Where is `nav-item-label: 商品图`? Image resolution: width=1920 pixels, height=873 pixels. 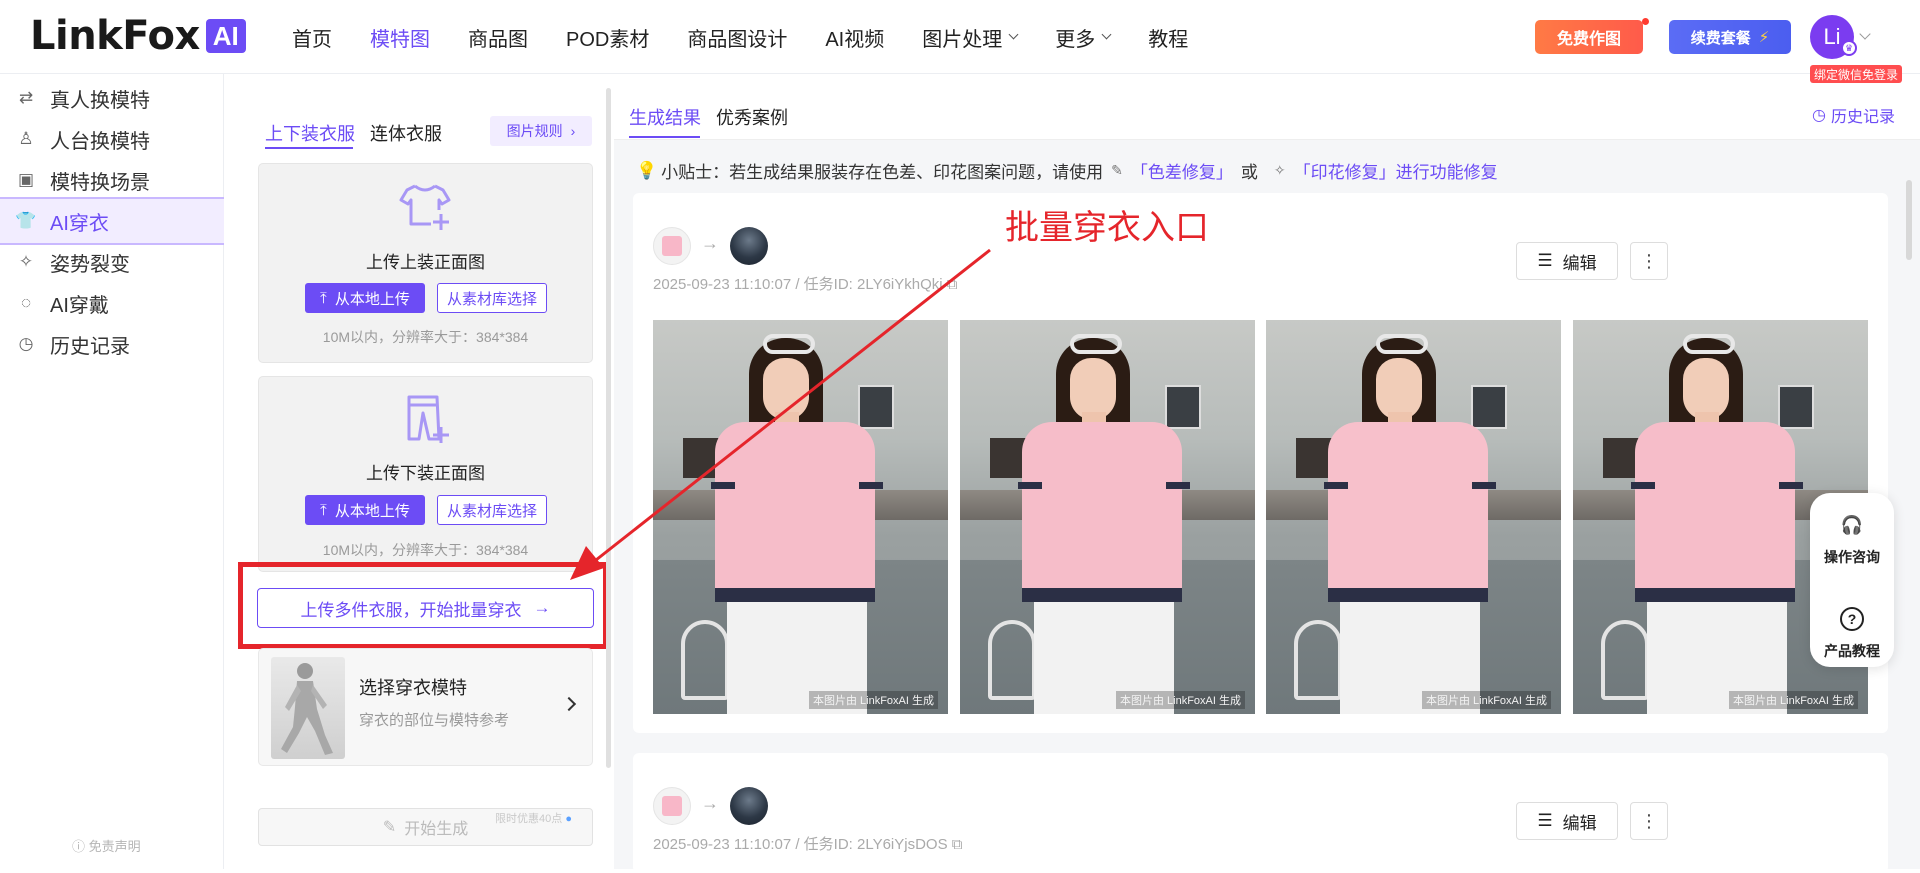 nav-item-label: 商品图 is located at coordinates (498, 39).